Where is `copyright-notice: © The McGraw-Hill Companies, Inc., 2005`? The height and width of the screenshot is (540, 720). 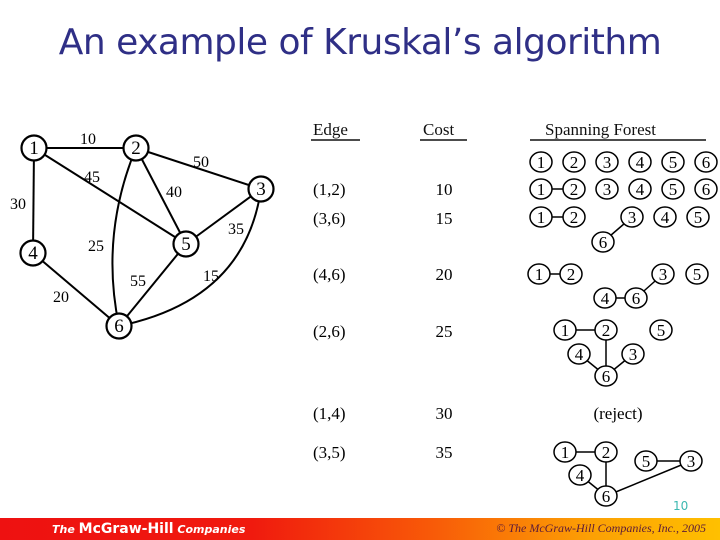 copyright-notice: © The McGraw-Hill Companies, Inc., 2005 is located at coordinates (601, 528).